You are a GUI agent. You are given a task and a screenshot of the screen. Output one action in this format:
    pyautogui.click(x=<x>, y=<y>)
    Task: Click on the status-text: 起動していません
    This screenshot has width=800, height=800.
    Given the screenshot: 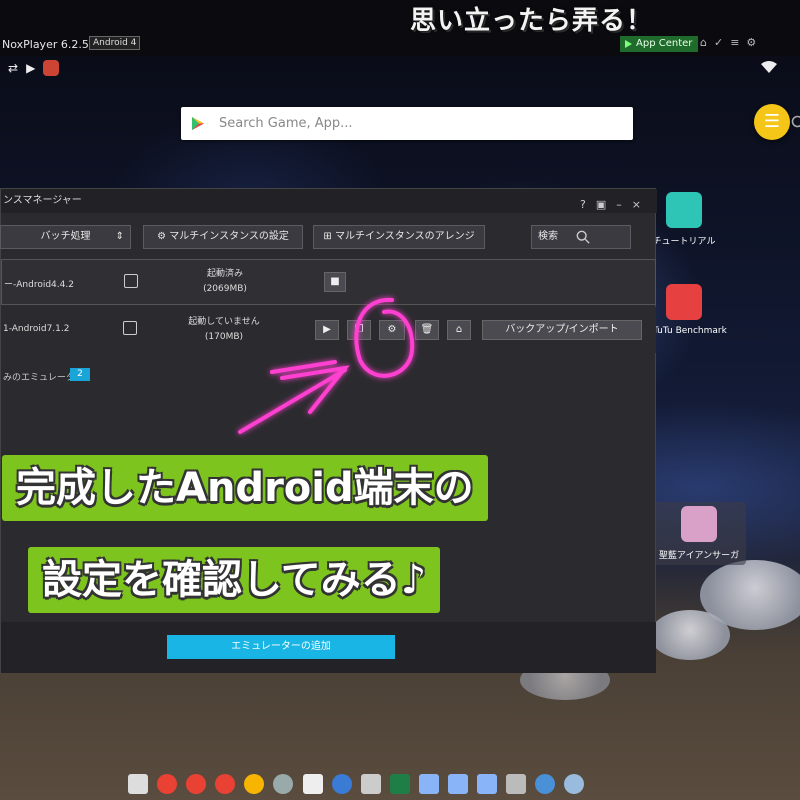 What is the action you would take?
    pyautogui.click(x=224, y=322)
    